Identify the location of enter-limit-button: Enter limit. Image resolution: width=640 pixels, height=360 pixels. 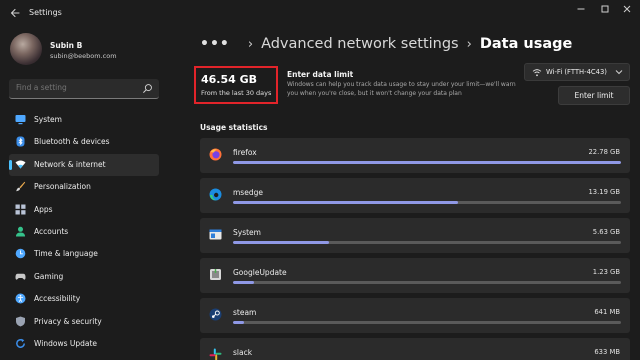
(594, 95).